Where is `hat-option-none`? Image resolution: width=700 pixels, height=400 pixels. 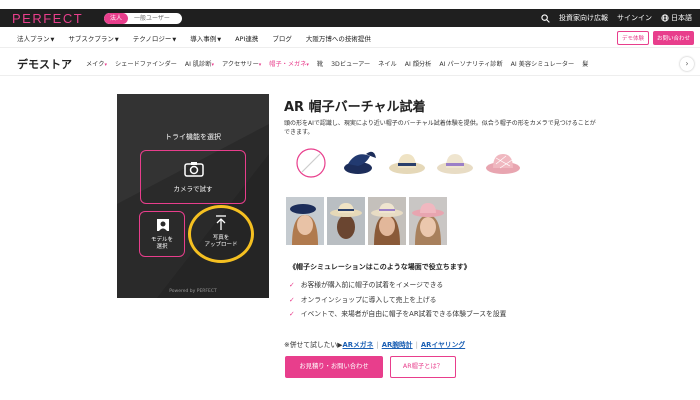
hat-option-none is located at coordinates (311, 163).